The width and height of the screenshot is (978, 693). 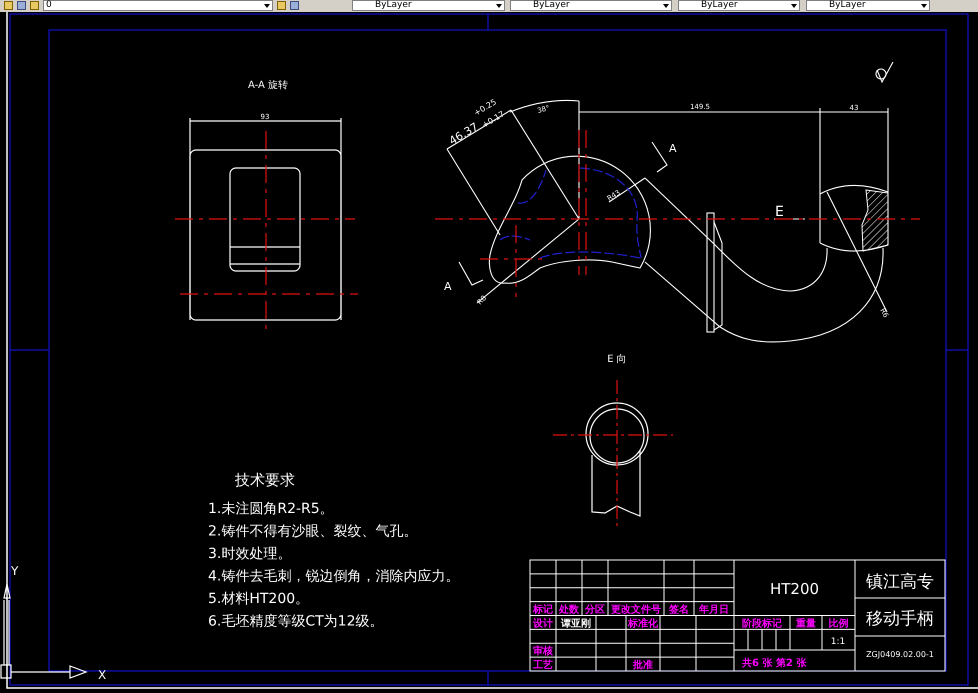 What do you see at coordinates (643, 624) in the screenshot?
I see `field-label: 标准化` at bounding box center [643, 624].